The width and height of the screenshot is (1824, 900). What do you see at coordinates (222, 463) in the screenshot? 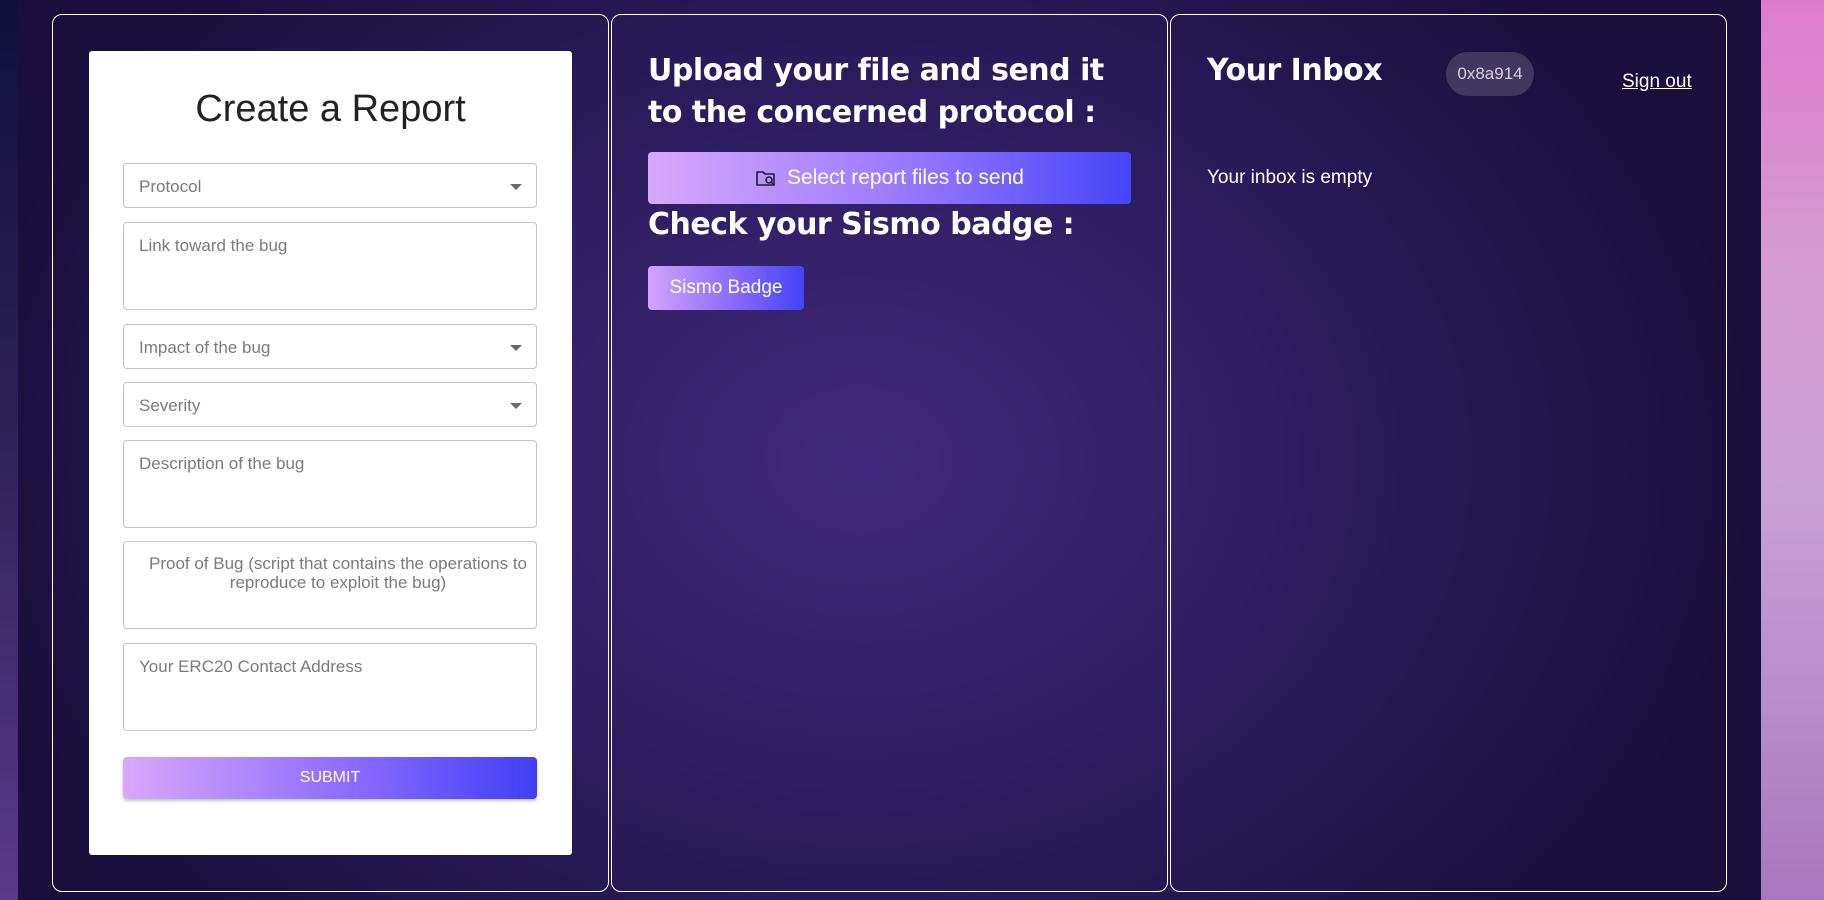
I see `description-placeholder: Description of the bug` at bounding box center [222, 463].